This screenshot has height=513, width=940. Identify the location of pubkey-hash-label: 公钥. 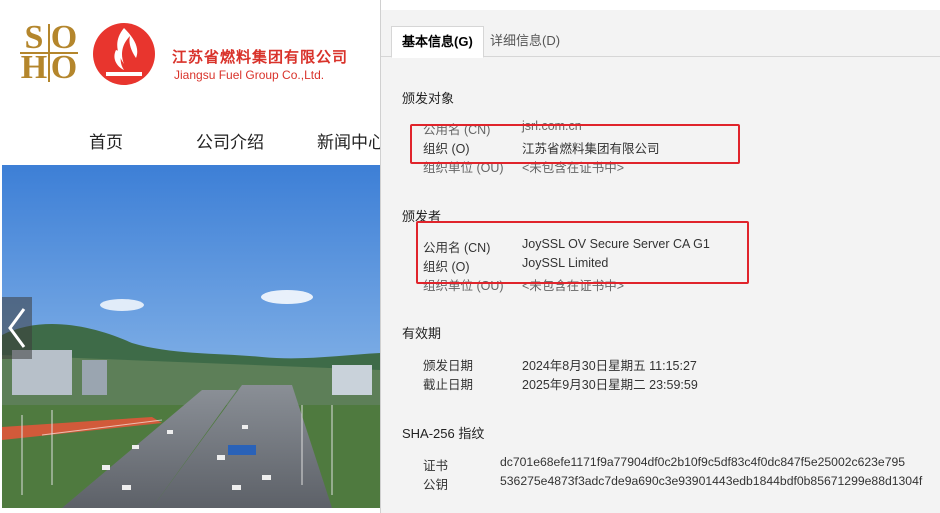
(436, 485).